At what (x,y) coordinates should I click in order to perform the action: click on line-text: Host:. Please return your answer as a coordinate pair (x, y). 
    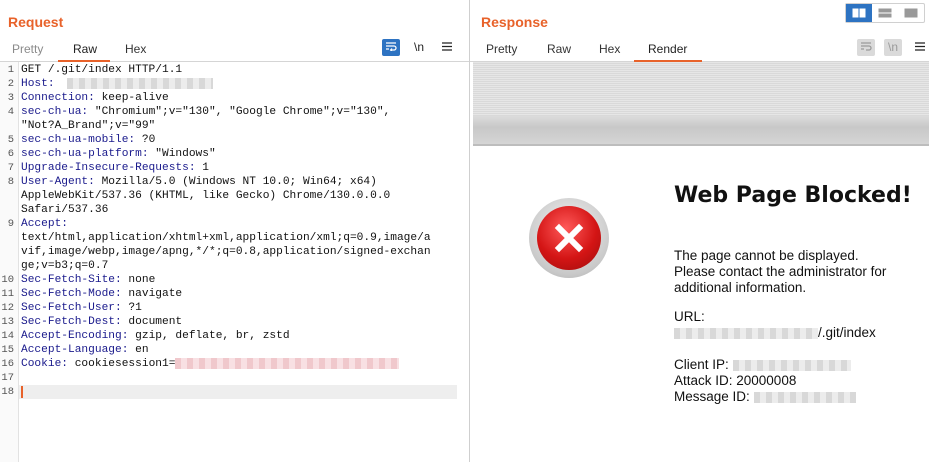
    Looking at the image, I should click on (117, 84).